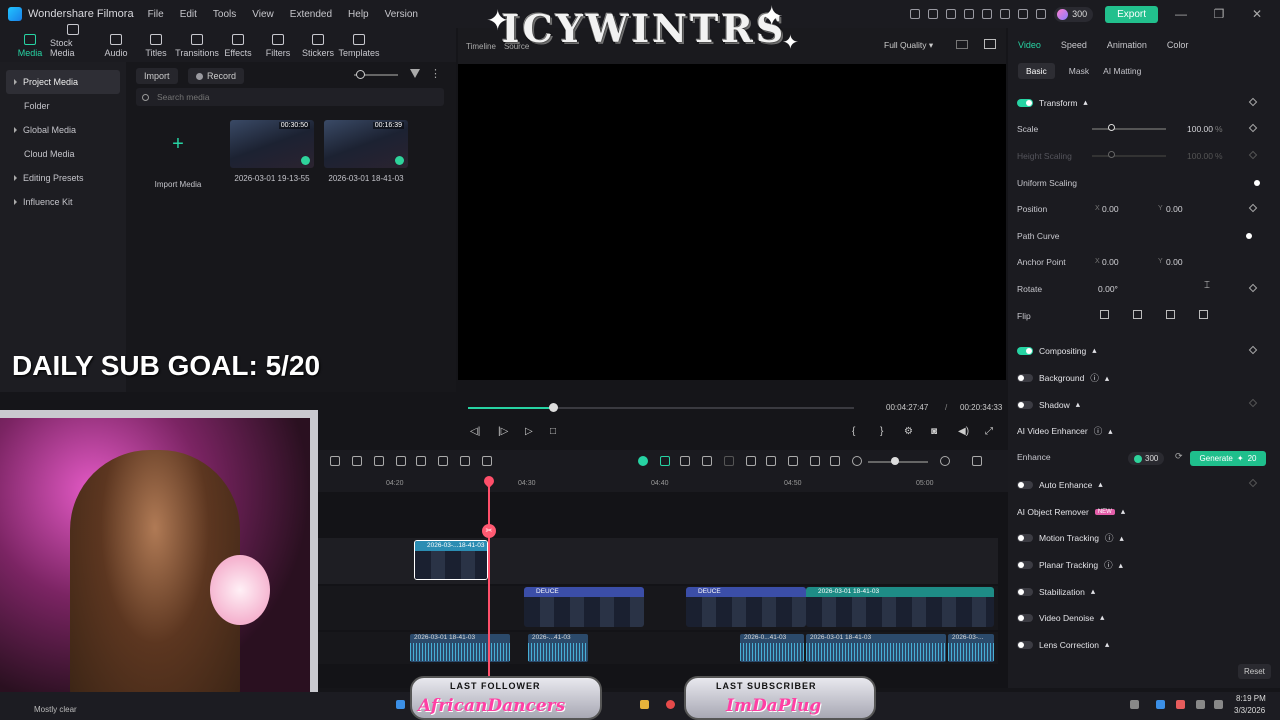 The image size is (1280, 720). What do you see at coordinates (1070, 538) in the screenshot?
I see `motion-tracking-section: Motion Tracking ⓘ ▴` at bounding box center [1070, 538].